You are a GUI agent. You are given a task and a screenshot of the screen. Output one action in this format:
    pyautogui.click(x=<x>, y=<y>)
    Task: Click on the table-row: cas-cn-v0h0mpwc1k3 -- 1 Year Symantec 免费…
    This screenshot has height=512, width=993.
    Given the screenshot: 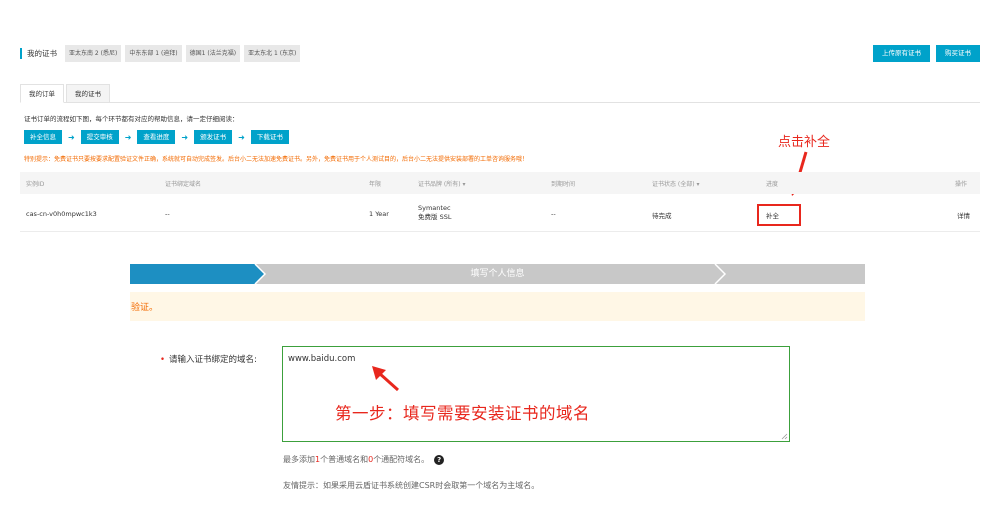 What is the action you would take?
    pyautogui.click(x=500, y=213)
    